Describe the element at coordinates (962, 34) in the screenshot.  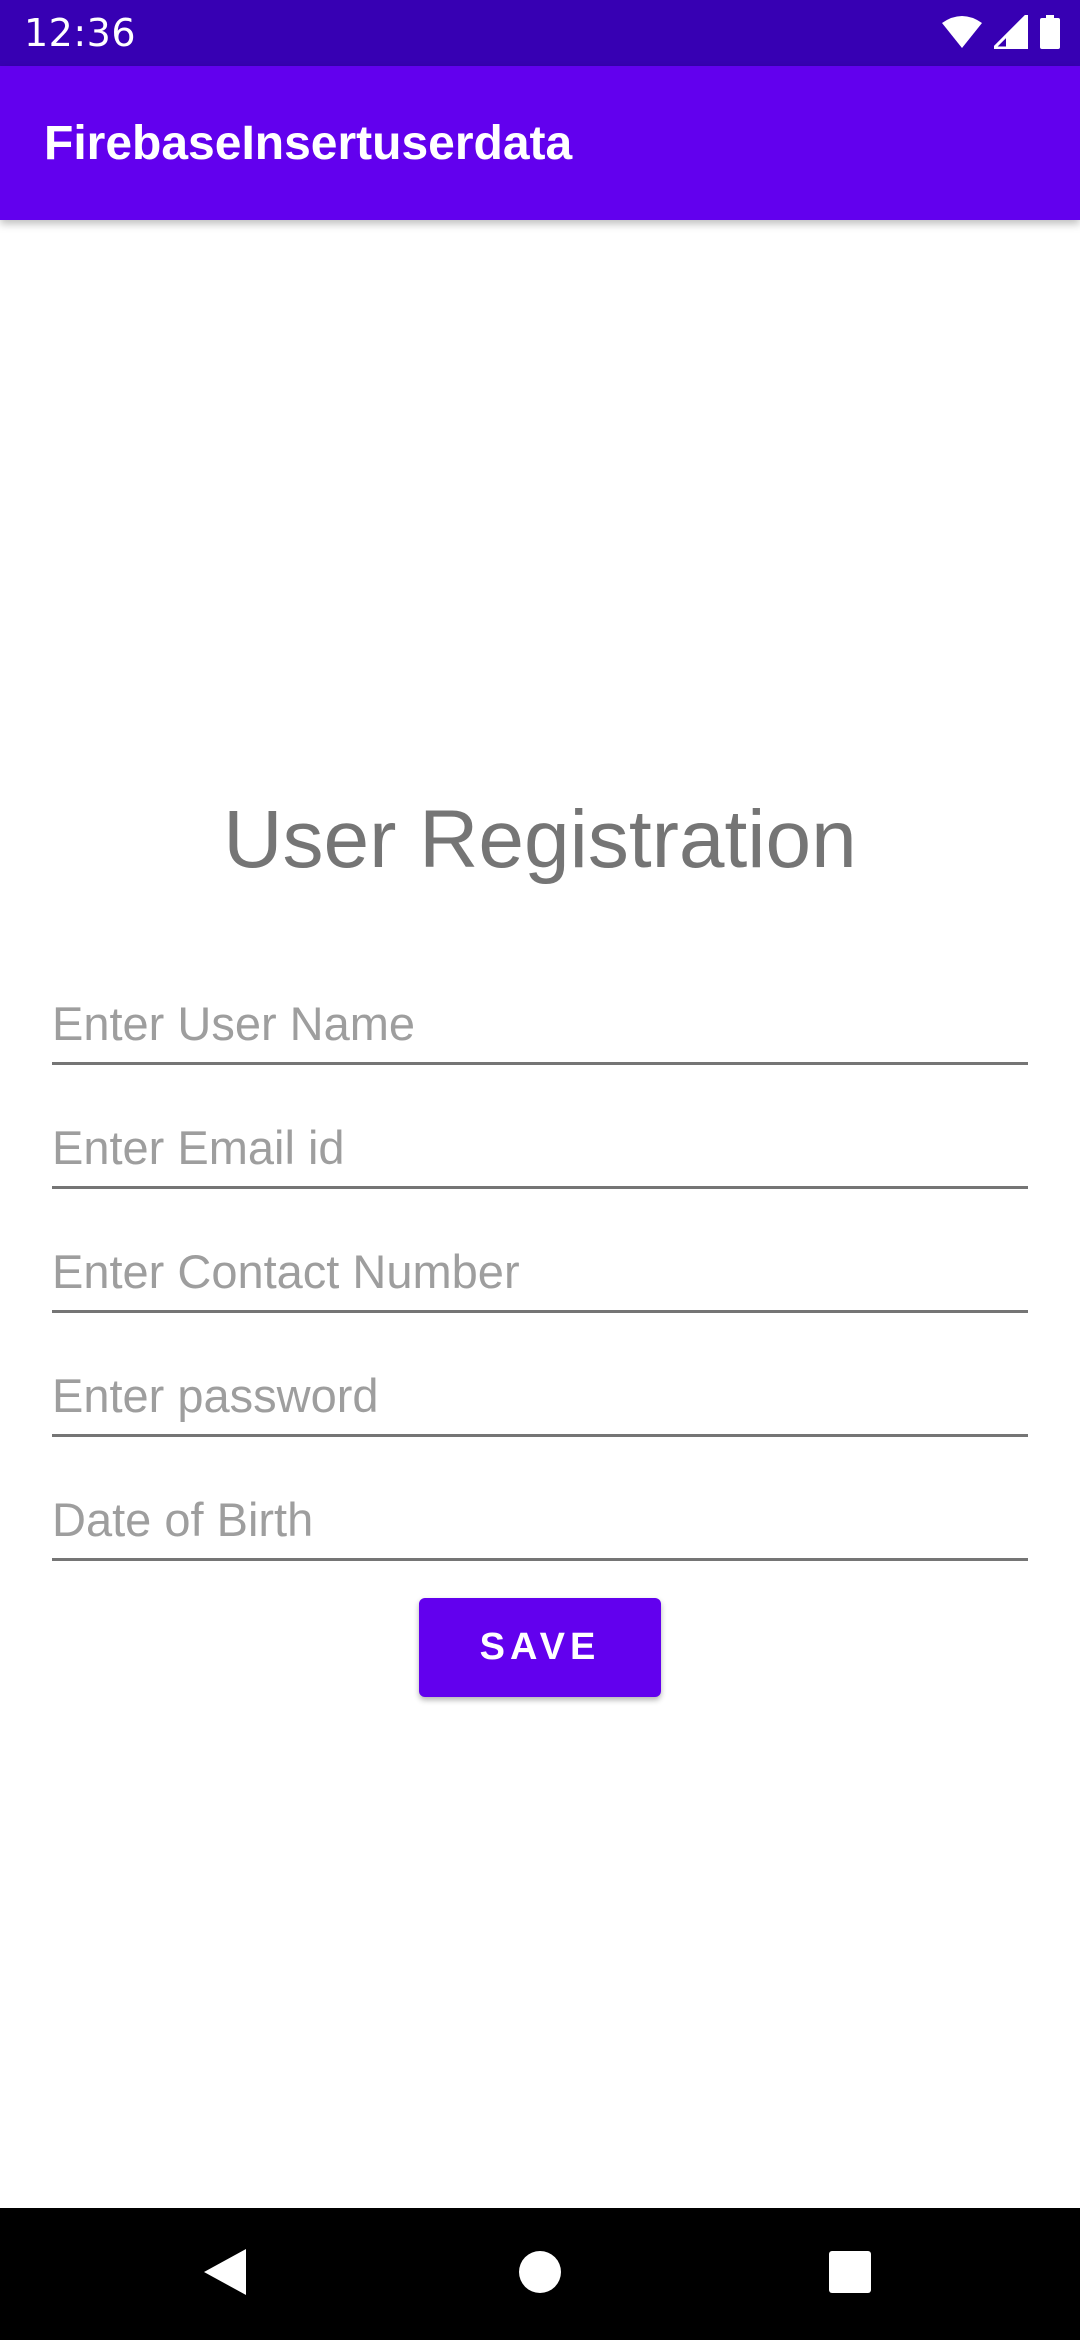
I see `wifi-icon` at that location.